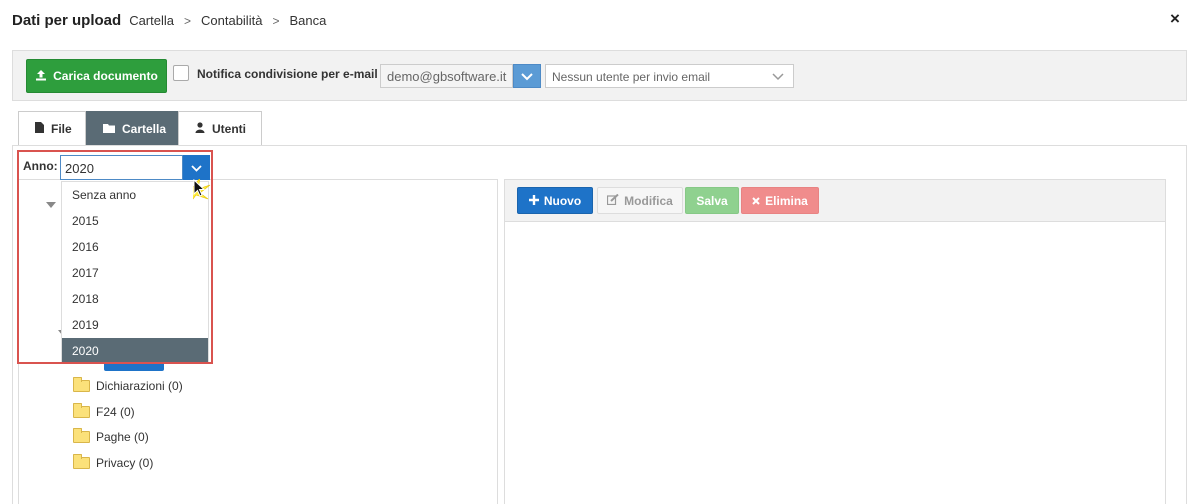 This screenshot has height=504, width=1198. What do you see at coordinates (115, 412) in the screenshot?
I see `tree-folder-label: F24 (0)` at bounding box center [115, 412].